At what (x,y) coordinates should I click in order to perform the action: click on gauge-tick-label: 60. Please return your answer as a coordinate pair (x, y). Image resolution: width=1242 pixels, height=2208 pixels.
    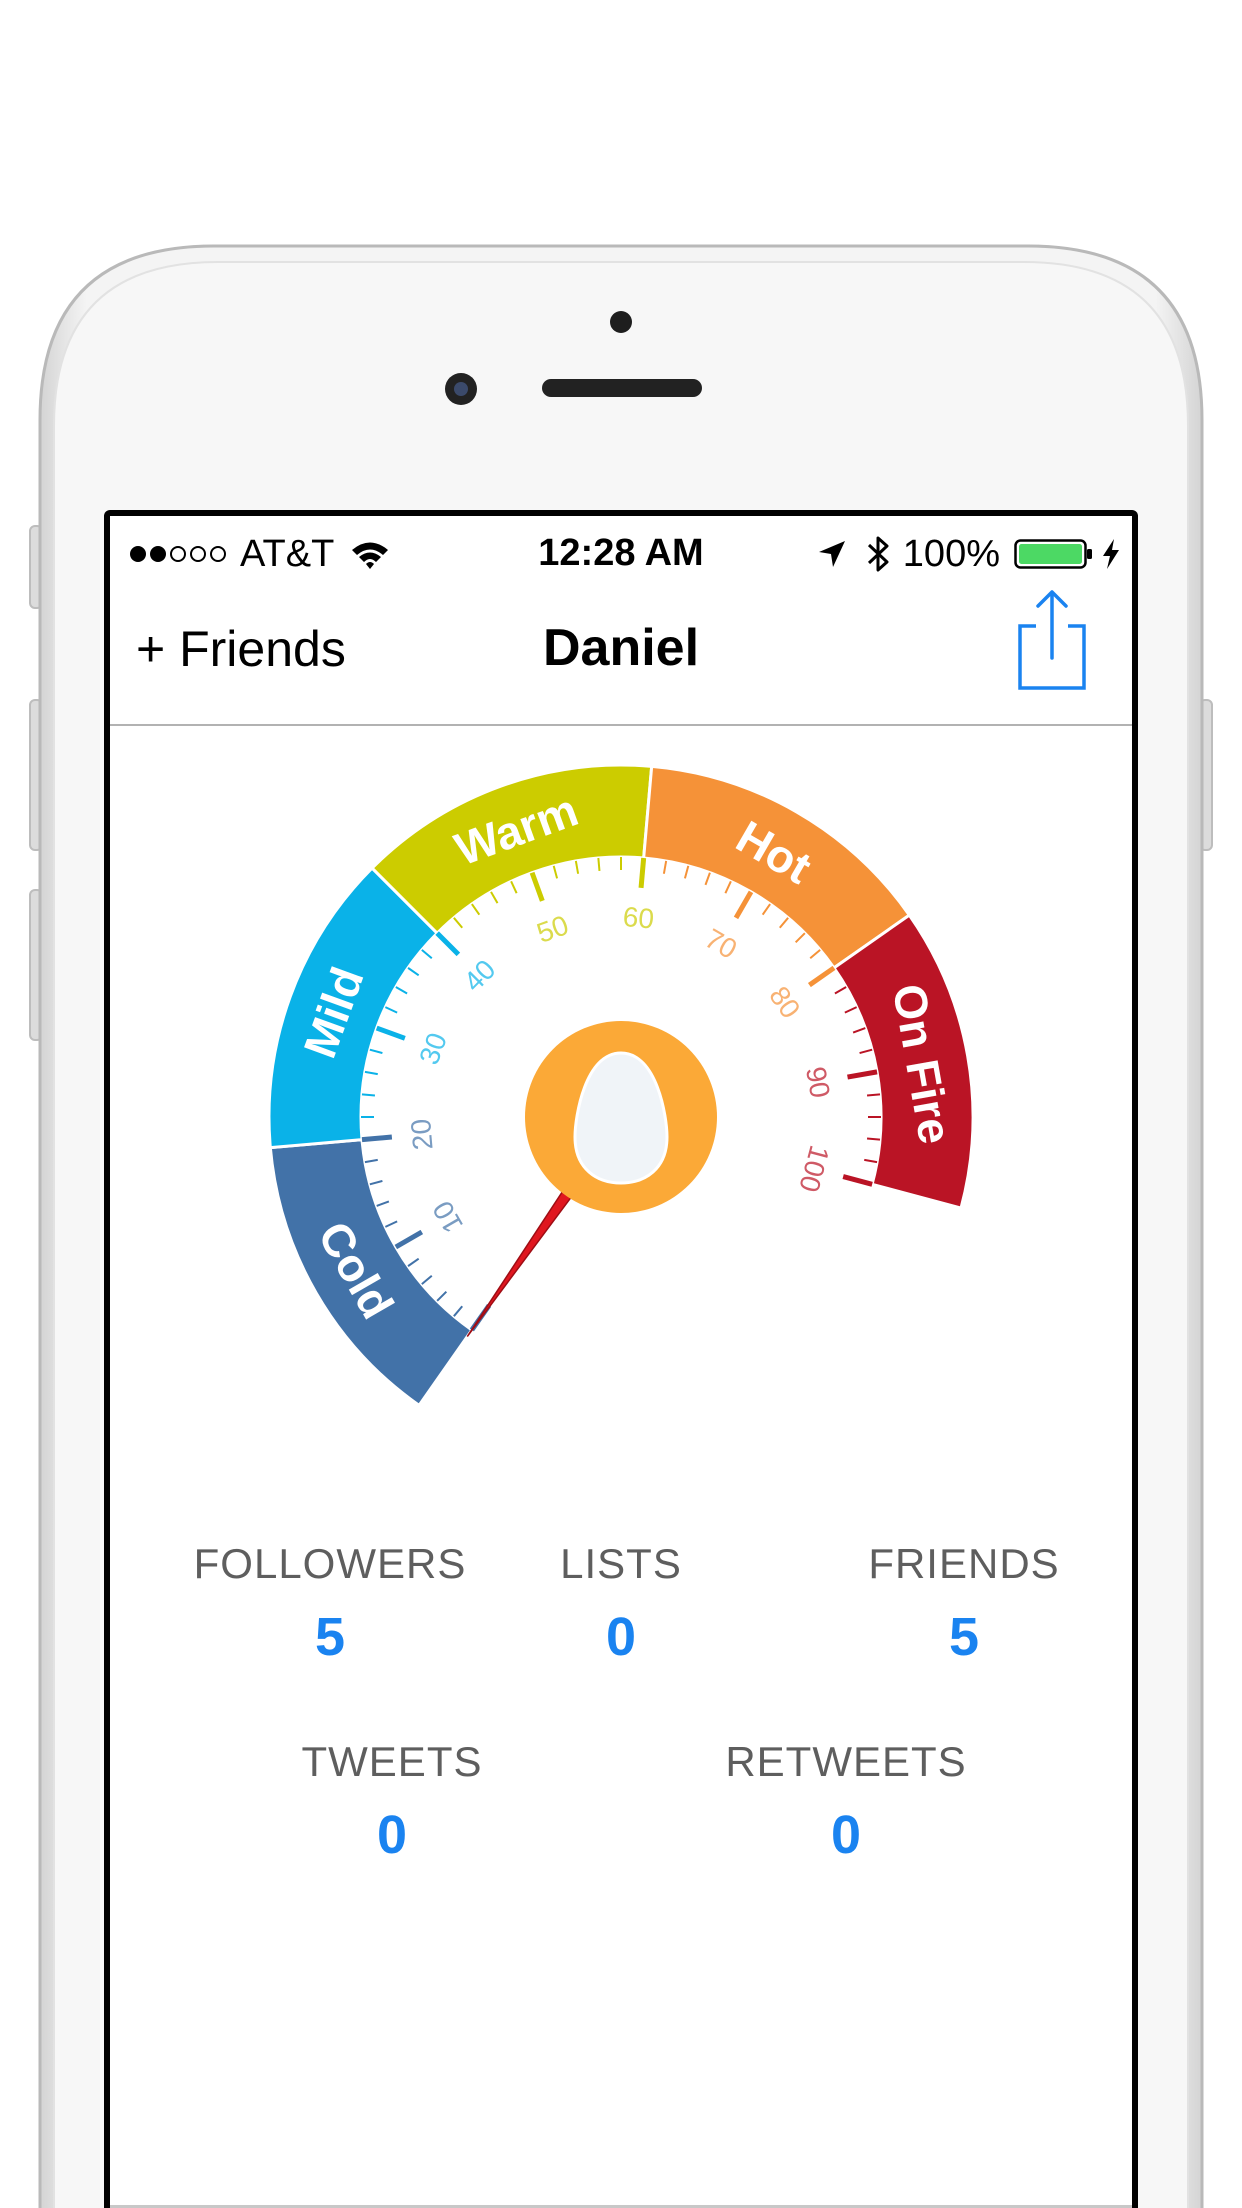
    Looking at the image, I should click on (639, 918).